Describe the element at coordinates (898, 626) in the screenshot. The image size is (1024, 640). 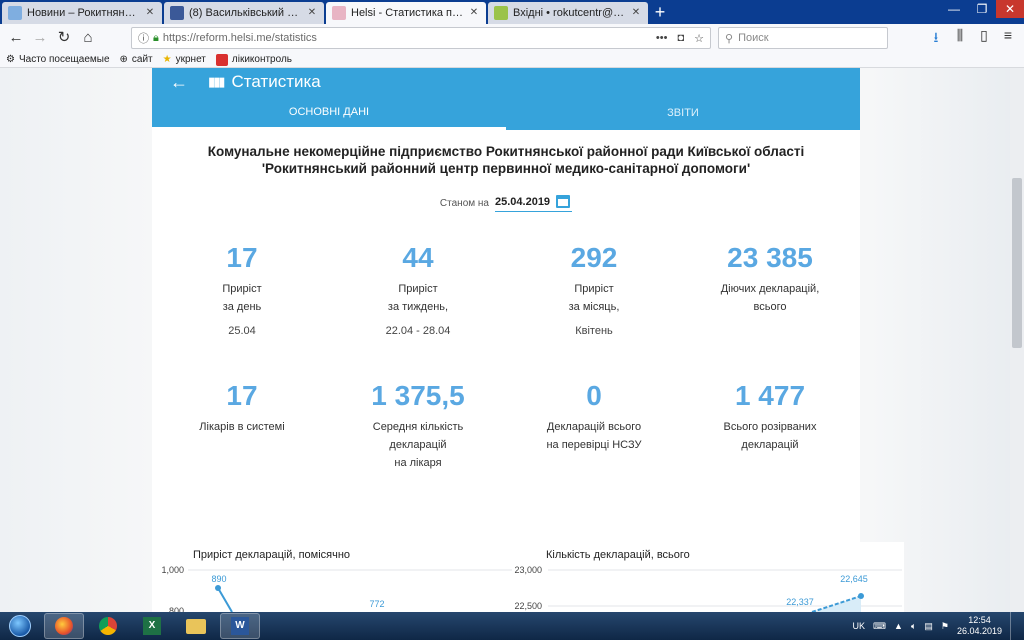
I see `show-hidden-icons-icon: ▲` at that location.